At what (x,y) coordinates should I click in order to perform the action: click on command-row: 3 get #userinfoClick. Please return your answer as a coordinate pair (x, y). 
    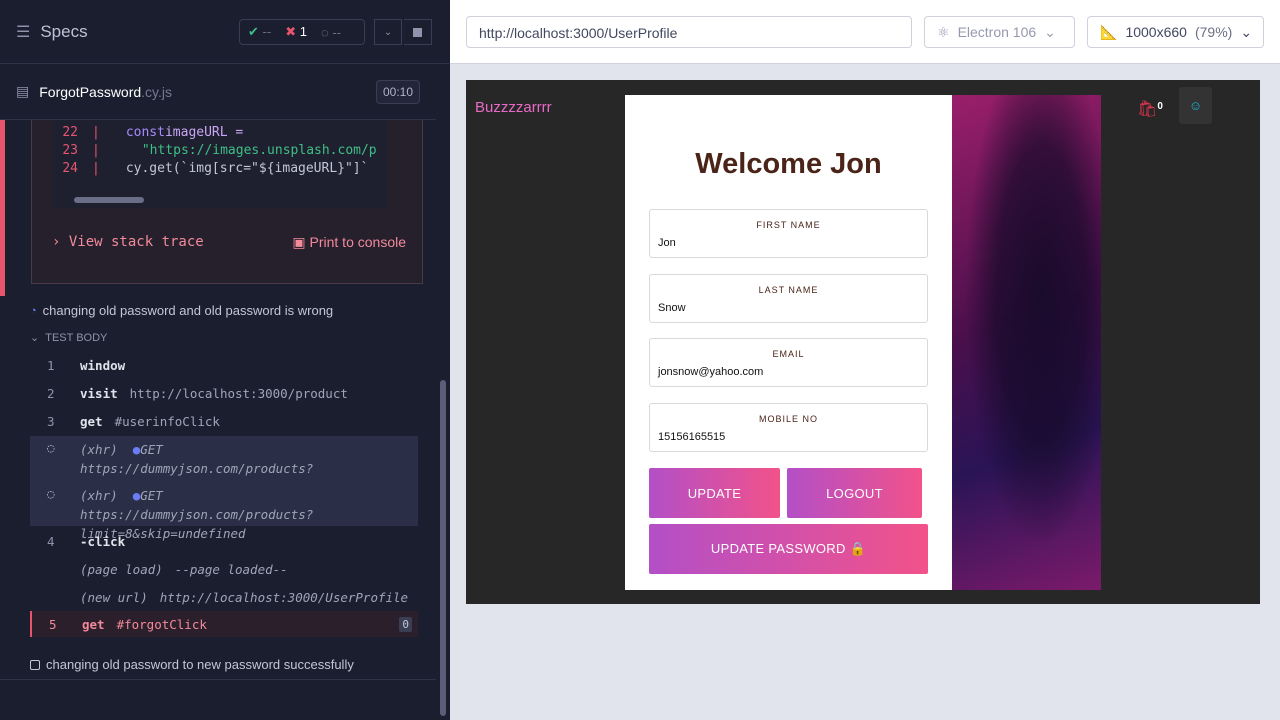
    Looking at the image, I should click on (224, 421).